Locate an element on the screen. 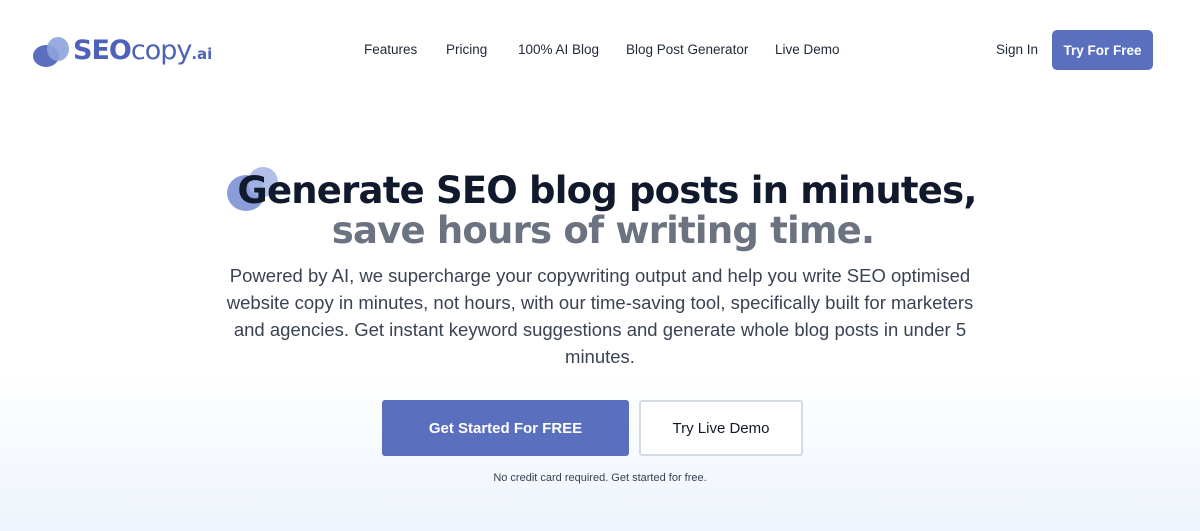 The height and width of the screenshot is (531, 1200). headline-line-2: save hours of writing time. is located at coordinates (603, 230).